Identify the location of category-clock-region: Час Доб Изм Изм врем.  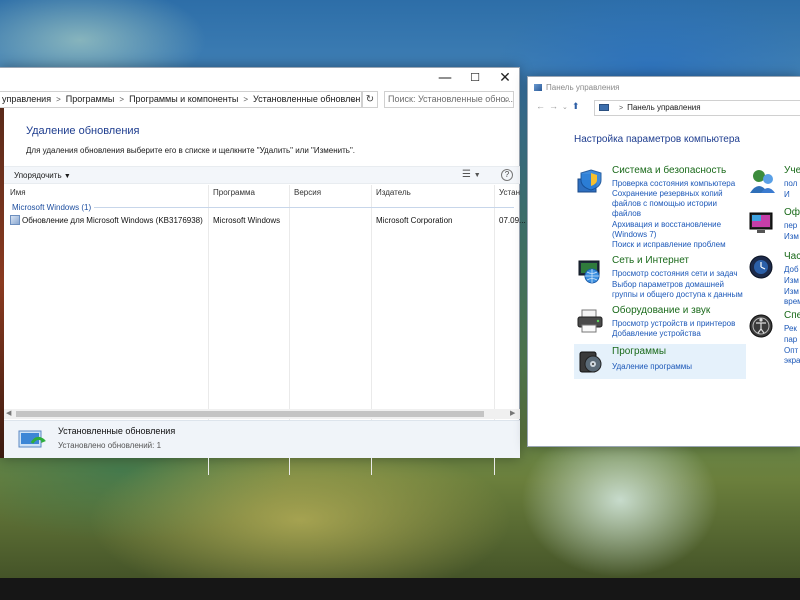
(774, 278).